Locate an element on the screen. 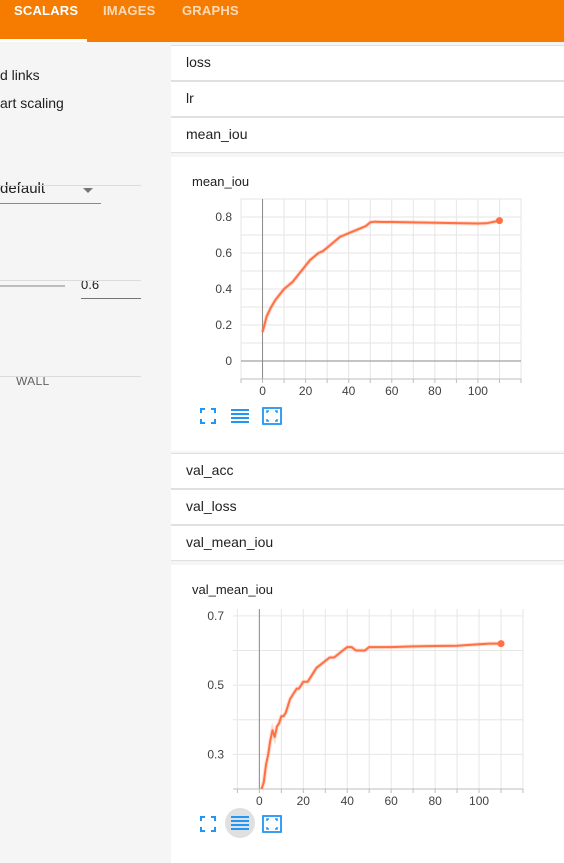 This screenshot has width=564, height=863. tag-group-val-acc: val_acc is located at coordinates (367, 471).